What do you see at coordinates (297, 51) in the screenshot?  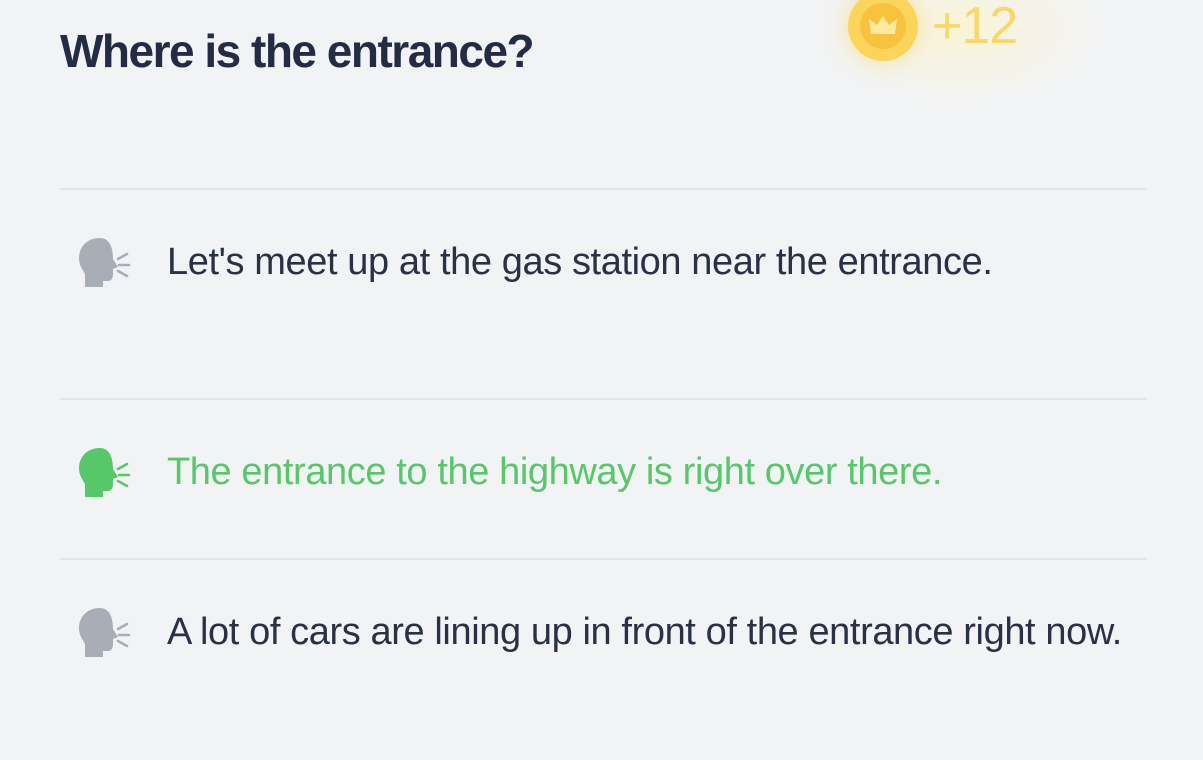 I see `question-title: Where is the entrance?` at bounding box center [297, 51].